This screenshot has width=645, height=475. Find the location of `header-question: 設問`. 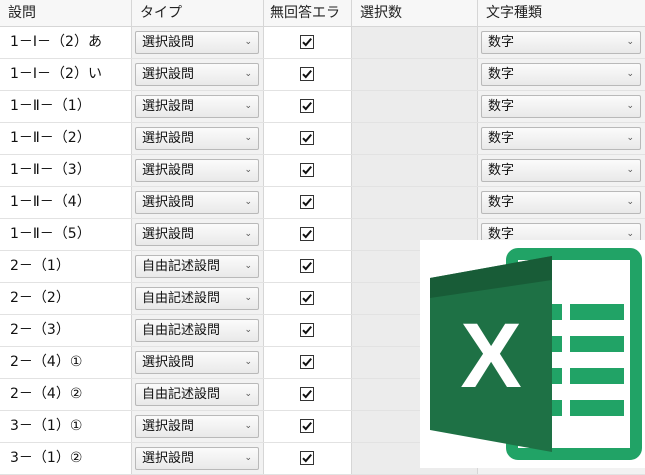

header-question: 設問 is located at coordinates (66, 13).